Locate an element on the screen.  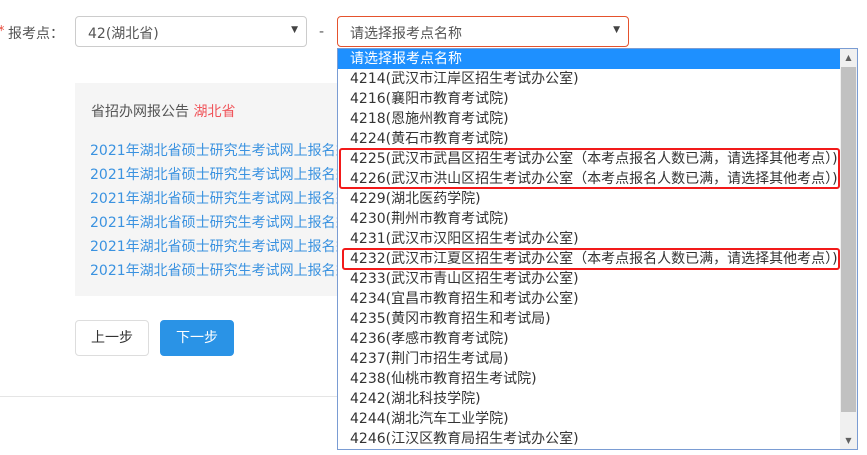
required-mark: * is located at coordinates (2, 31).